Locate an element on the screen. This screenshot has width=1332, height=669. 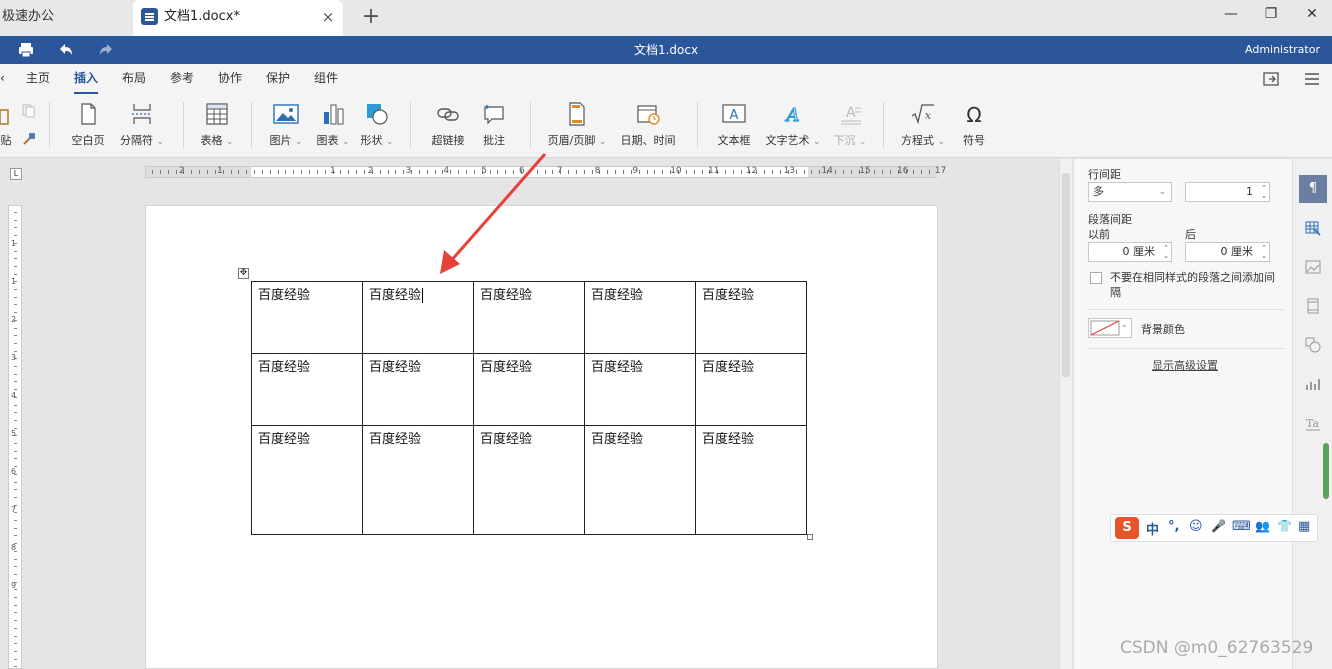
tab-plugins: 组件 is located at coordinates (326, 78).